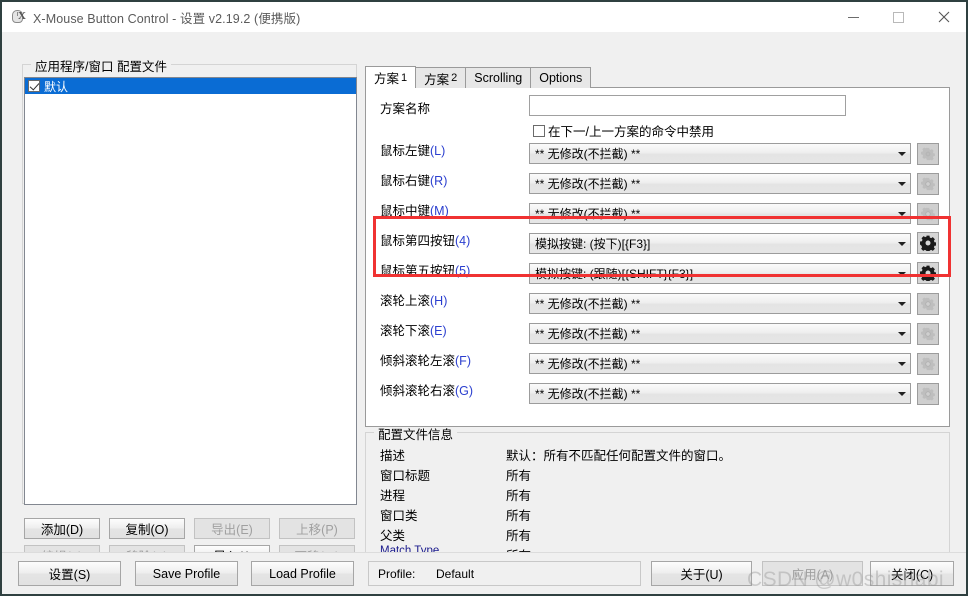 The height and width of the screenshot is (596, 968). What do you see at coordinates (720, 393) in the screenshot?
I see `binding-combo-8: ** 无修改(不拦截) **` at bounding box center [720, 393].